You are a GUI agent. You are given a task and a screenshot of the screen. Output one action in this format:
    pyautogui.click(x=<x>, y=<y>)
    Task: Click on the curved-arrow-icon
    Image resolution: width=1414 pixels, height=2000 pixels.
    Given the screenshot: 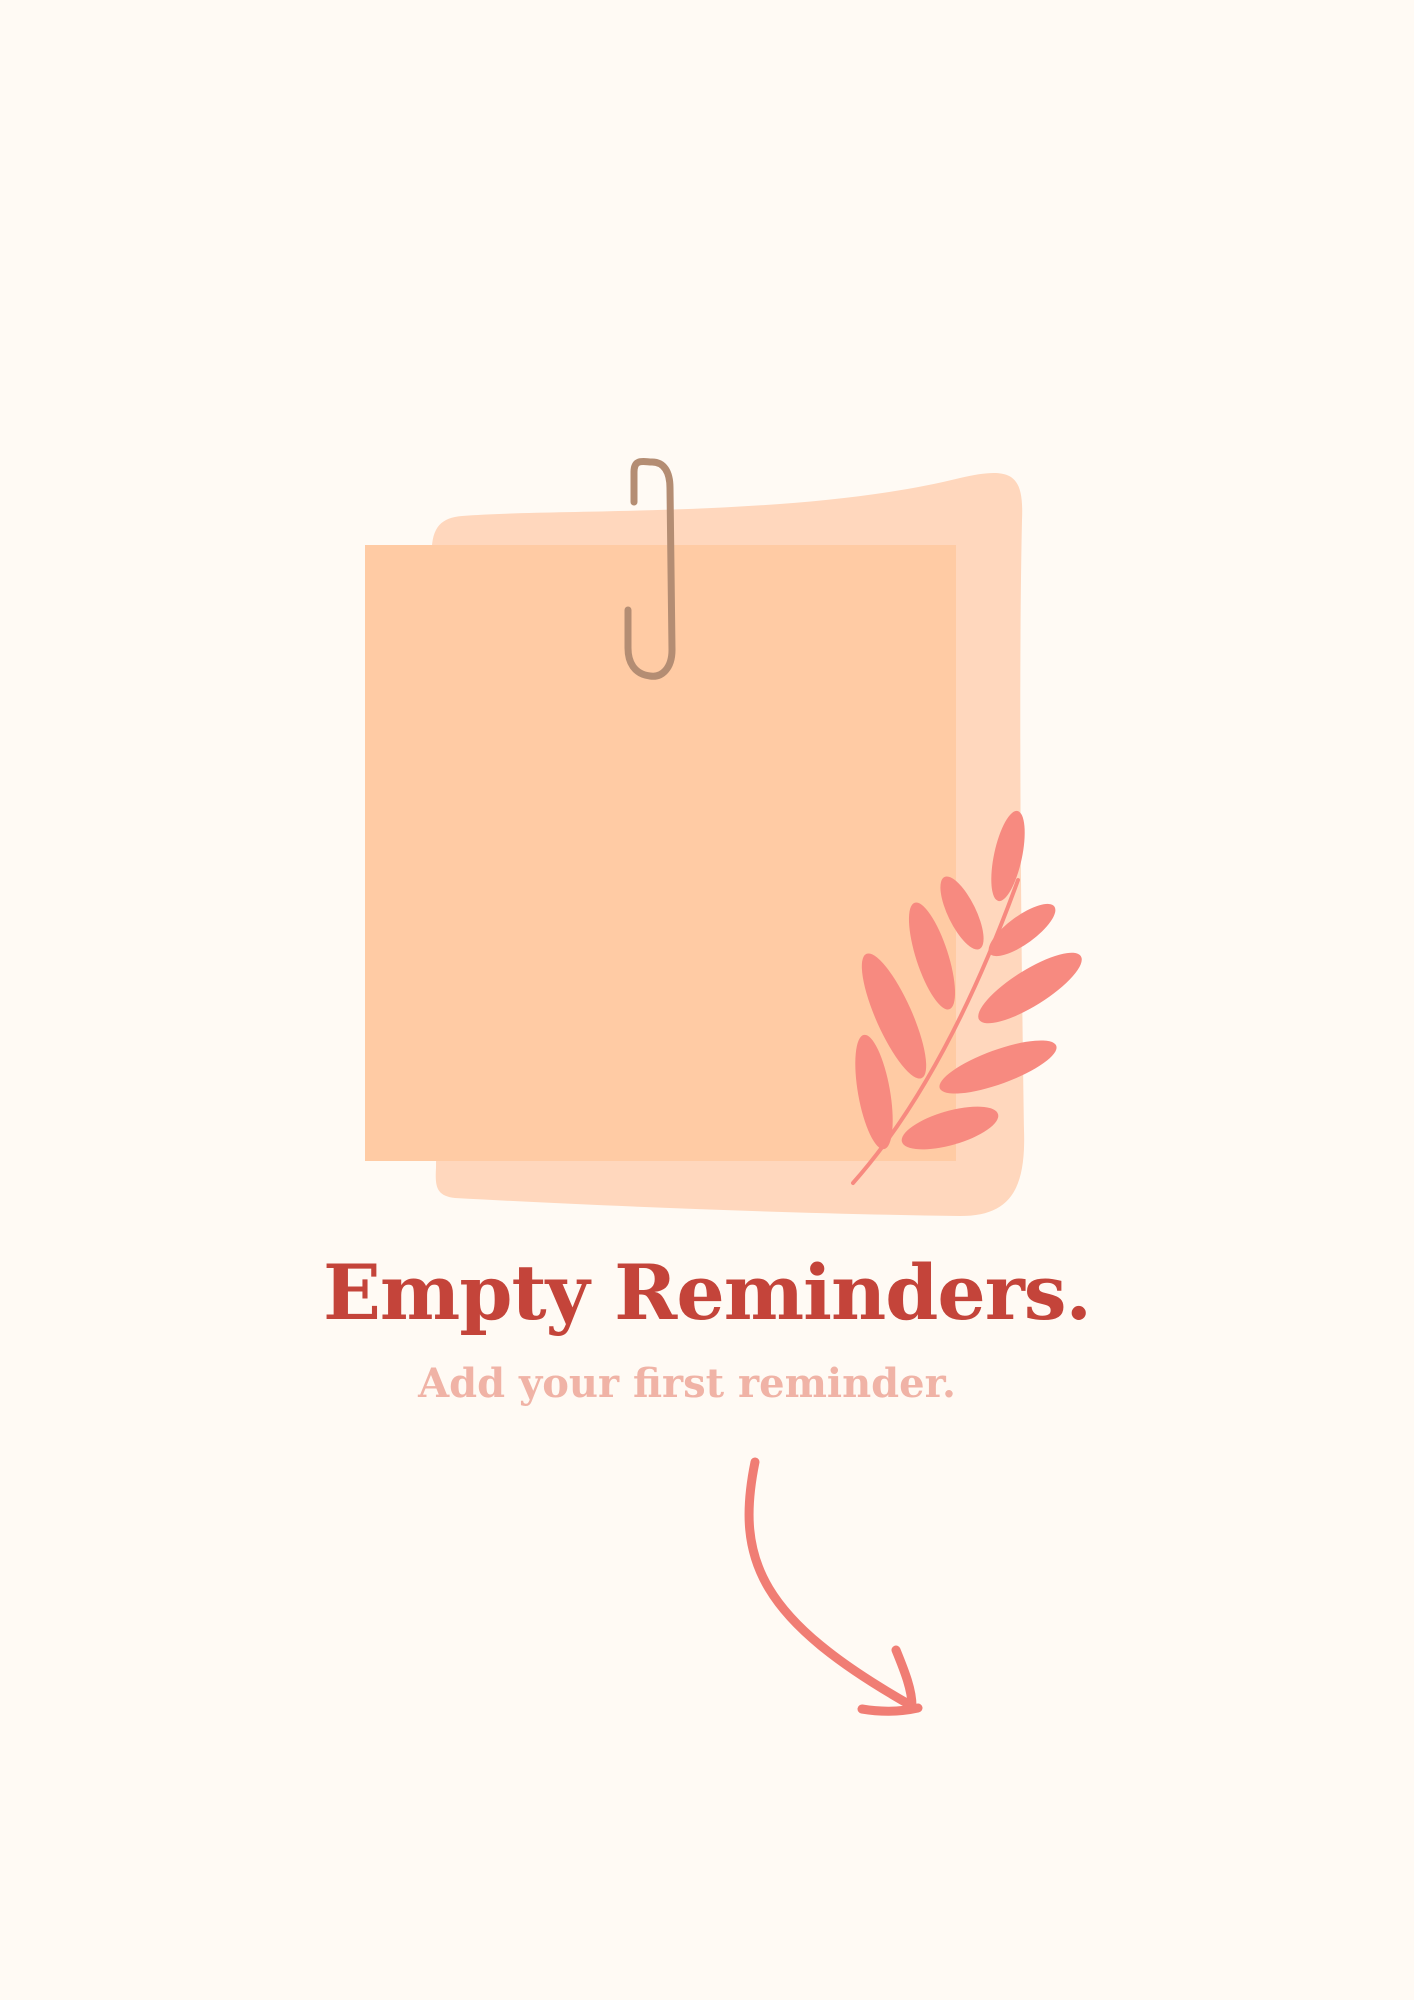 What is the action you would take?
    pyautogui.click(x=833, y=1586)
    